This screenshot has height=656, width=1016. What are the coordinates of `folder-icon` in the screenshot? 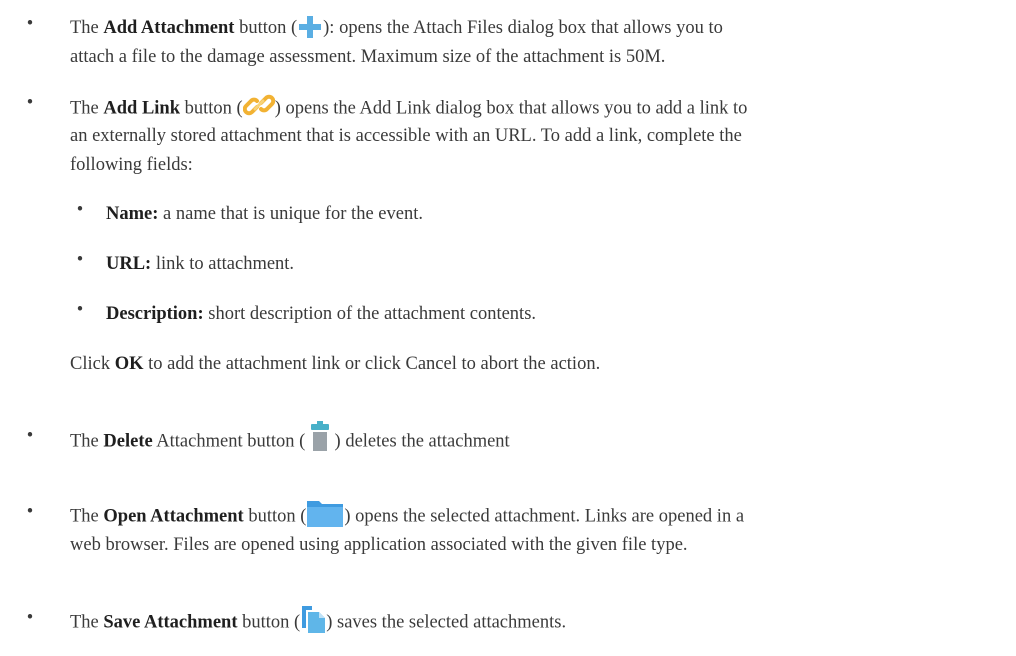 It's located at (325, 513).